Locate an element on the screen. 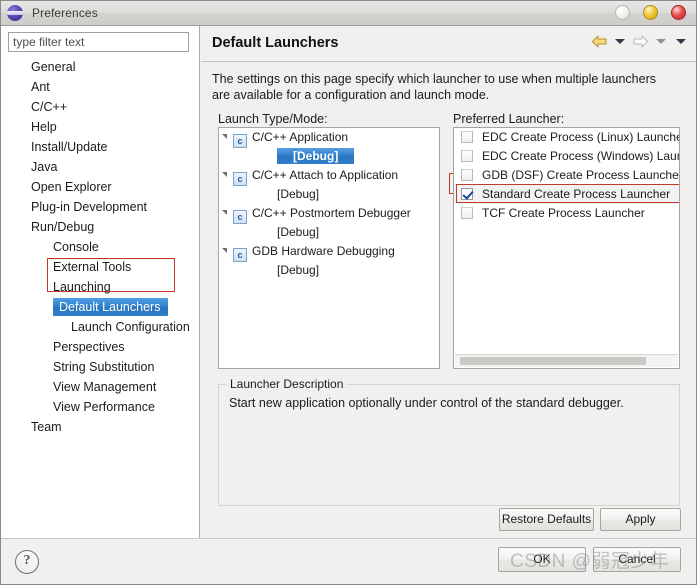 This screenshot has width=697, height=585. sidebar-scrollbar is located at coordinates (195, 282).